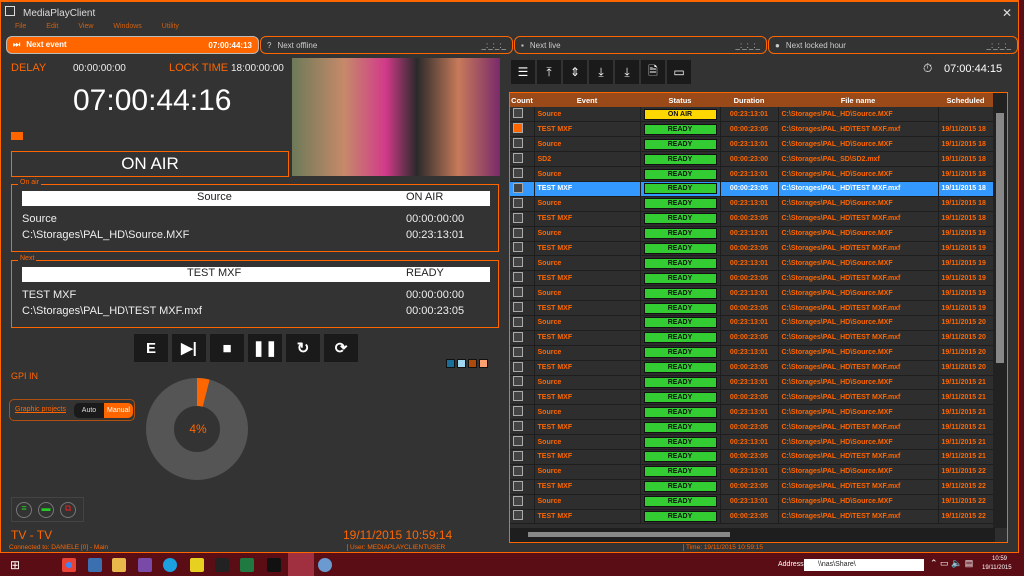 The image size is (1024, 576). I want to click on move-top-button: ⤒, so click(549, 72).